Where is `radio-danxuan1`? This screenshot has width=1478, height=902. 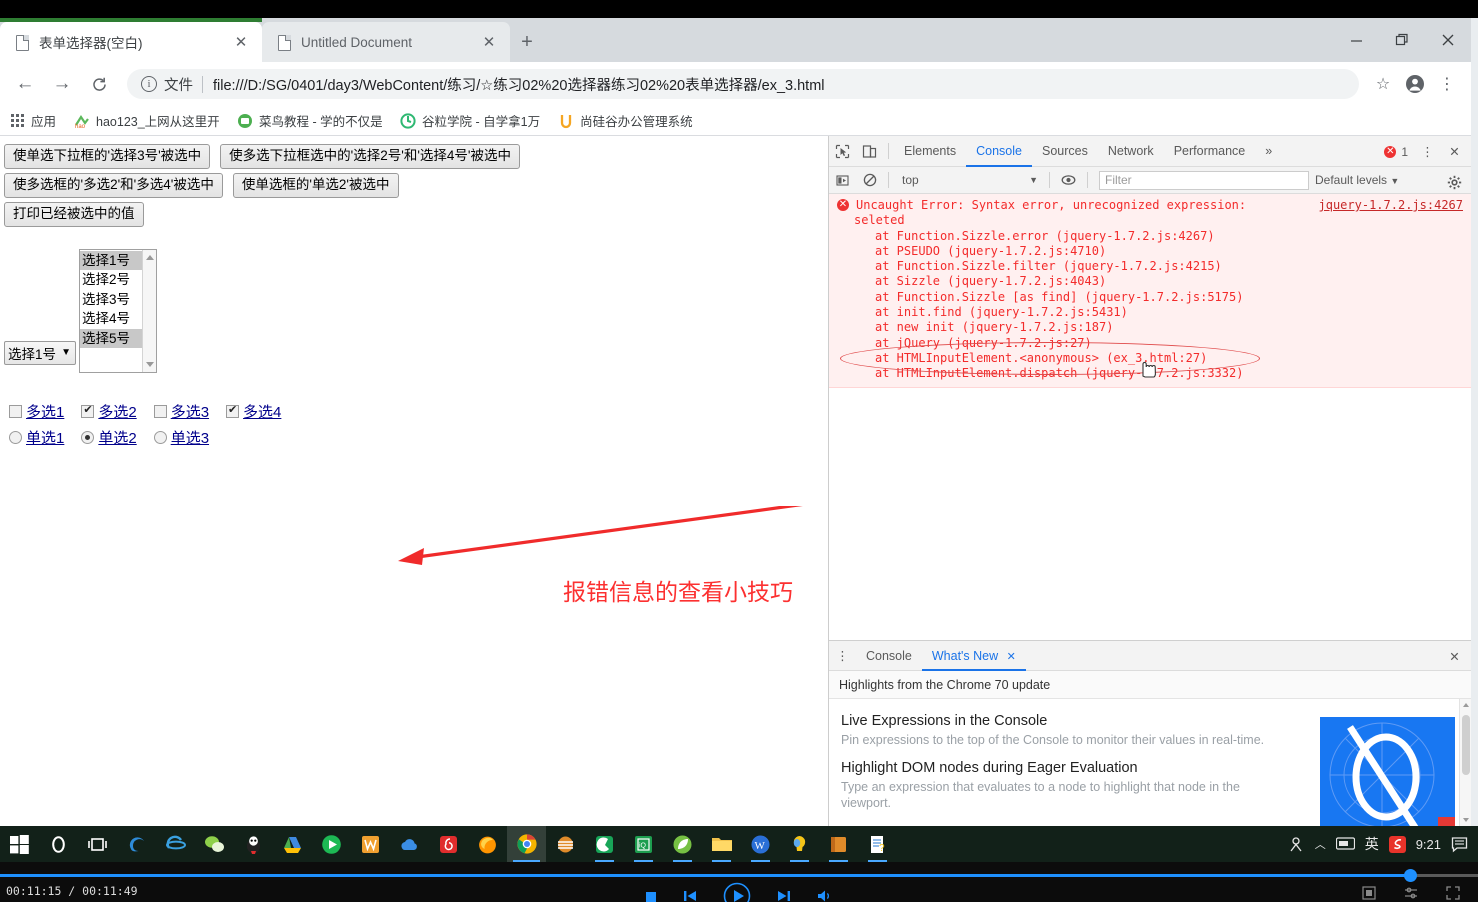 radio-danxuan1 is located at coordinates (15, 437).